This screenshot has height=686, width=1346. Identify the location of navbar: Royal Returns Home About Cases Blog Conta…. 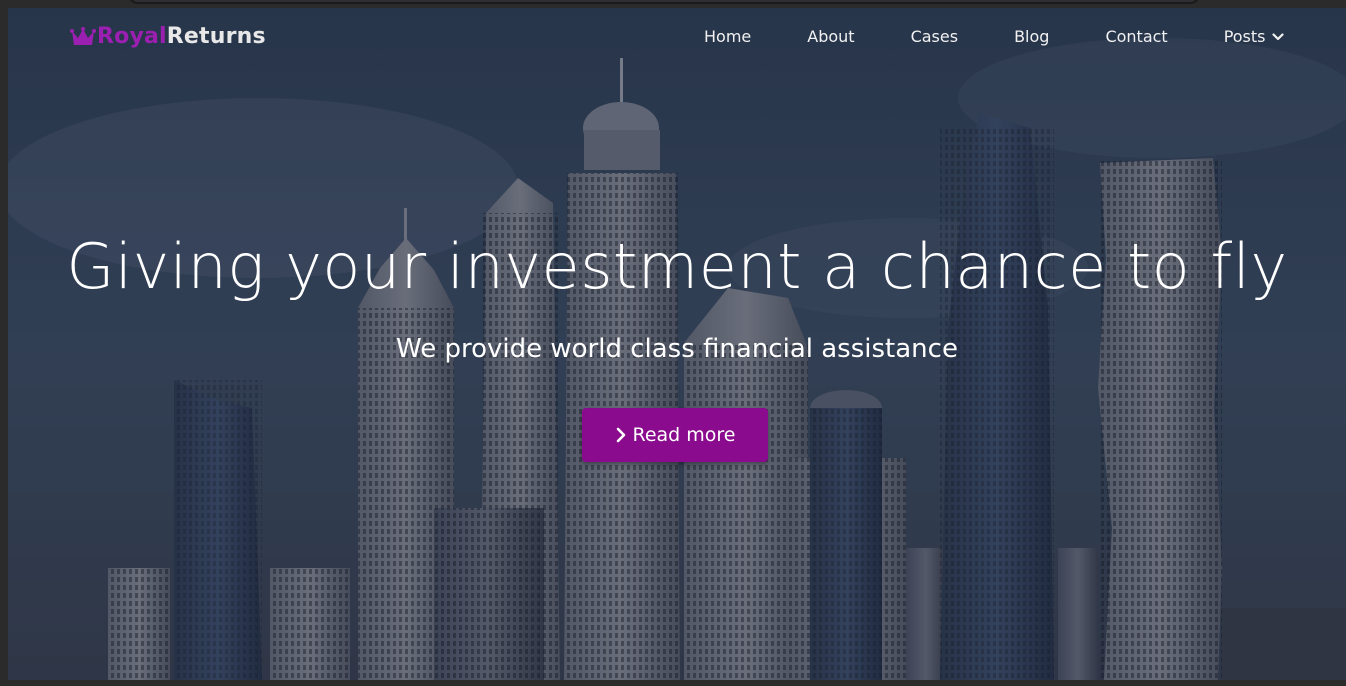
(677, 39).